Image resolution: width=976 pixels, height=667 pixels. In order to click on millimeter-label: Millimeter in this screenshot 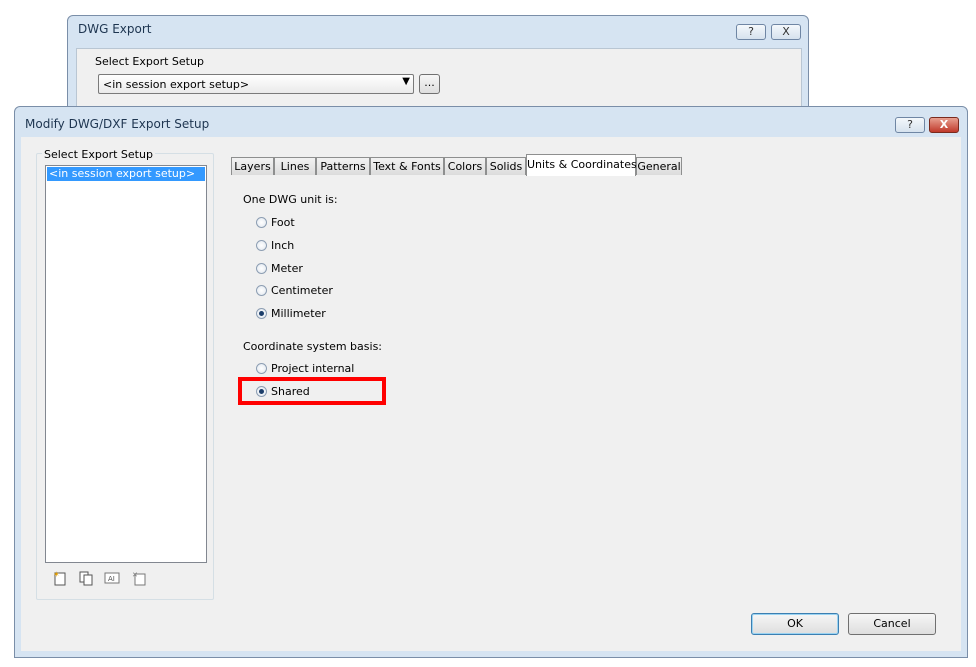, I will do `click(298, 313)`.